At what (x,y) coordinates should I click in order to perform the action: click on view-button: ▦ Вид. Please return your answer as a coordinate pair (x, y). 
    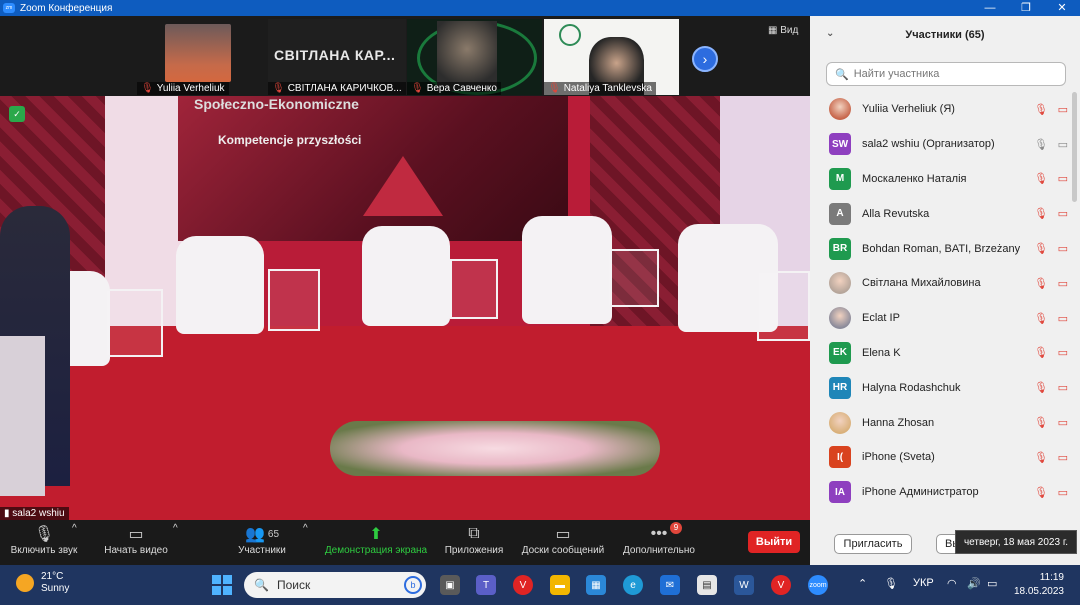
    Looking at the image, I should click on (783, 30).